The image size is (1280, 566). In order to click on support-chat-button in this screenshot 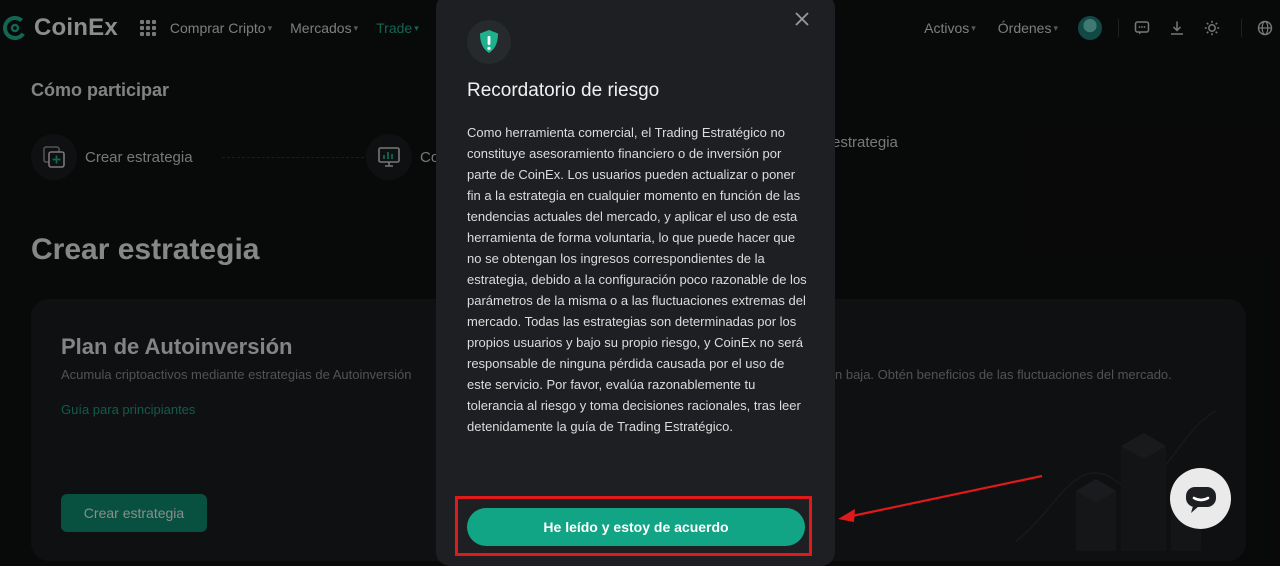, I will do `click(1200, 498)`.